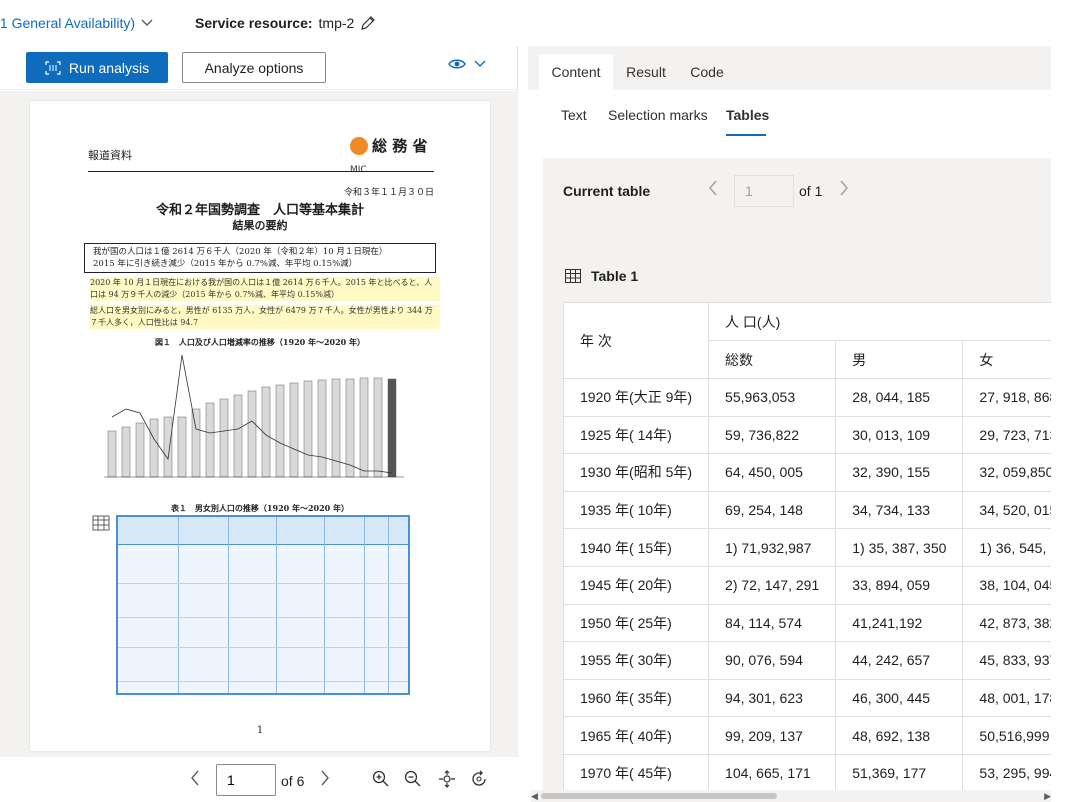 This screenshot has height=802, width=1067. Describe the element at coordinates (636, 735) in the screenshot. I see `table-cell: 1965 年( 40年)` at that location.